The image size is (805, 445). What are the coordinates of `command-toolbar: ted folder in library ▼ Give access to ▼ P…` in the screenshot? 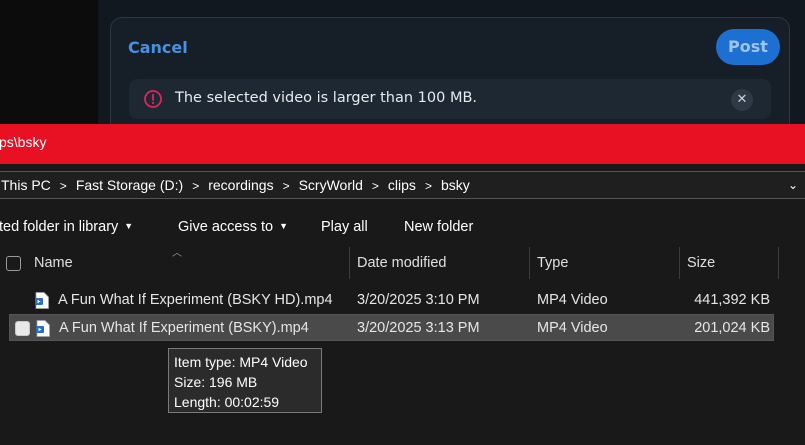 It's located at (402, 228).